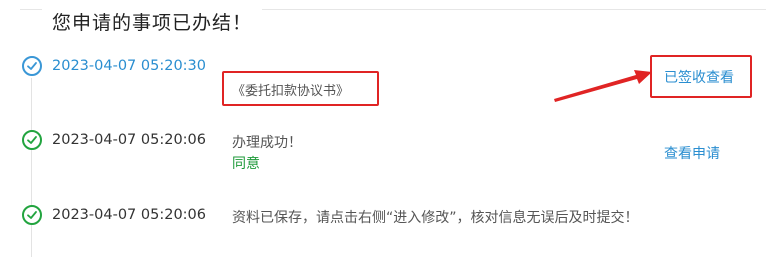 The height and width of the screenshot is (257, 774). What do you see at coordinates (32, 66) in the screenshot?
I see `clock-check-icon` at bounding box center [32, 66].